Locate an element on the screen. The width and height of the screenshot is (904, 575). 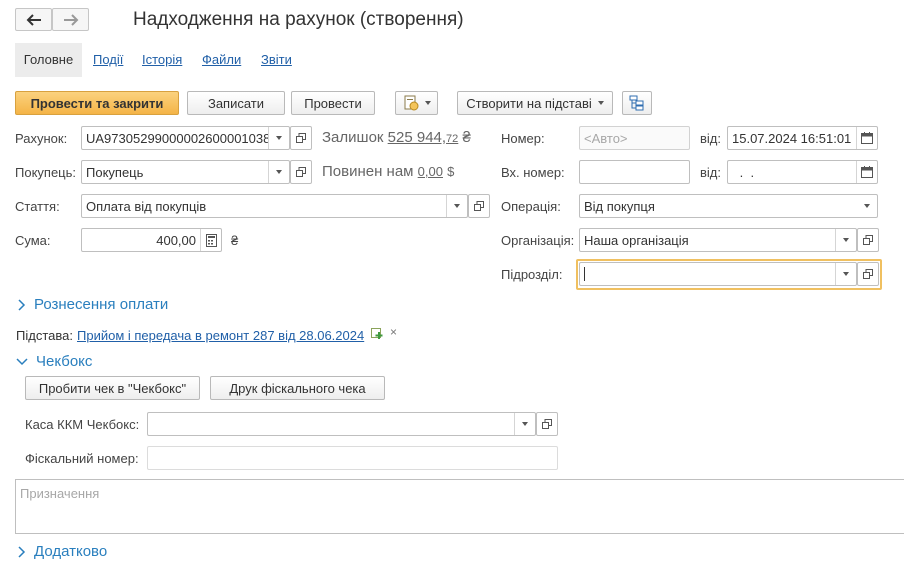
purpose-placeholder: Призначення is located at coordinates (60, 493).